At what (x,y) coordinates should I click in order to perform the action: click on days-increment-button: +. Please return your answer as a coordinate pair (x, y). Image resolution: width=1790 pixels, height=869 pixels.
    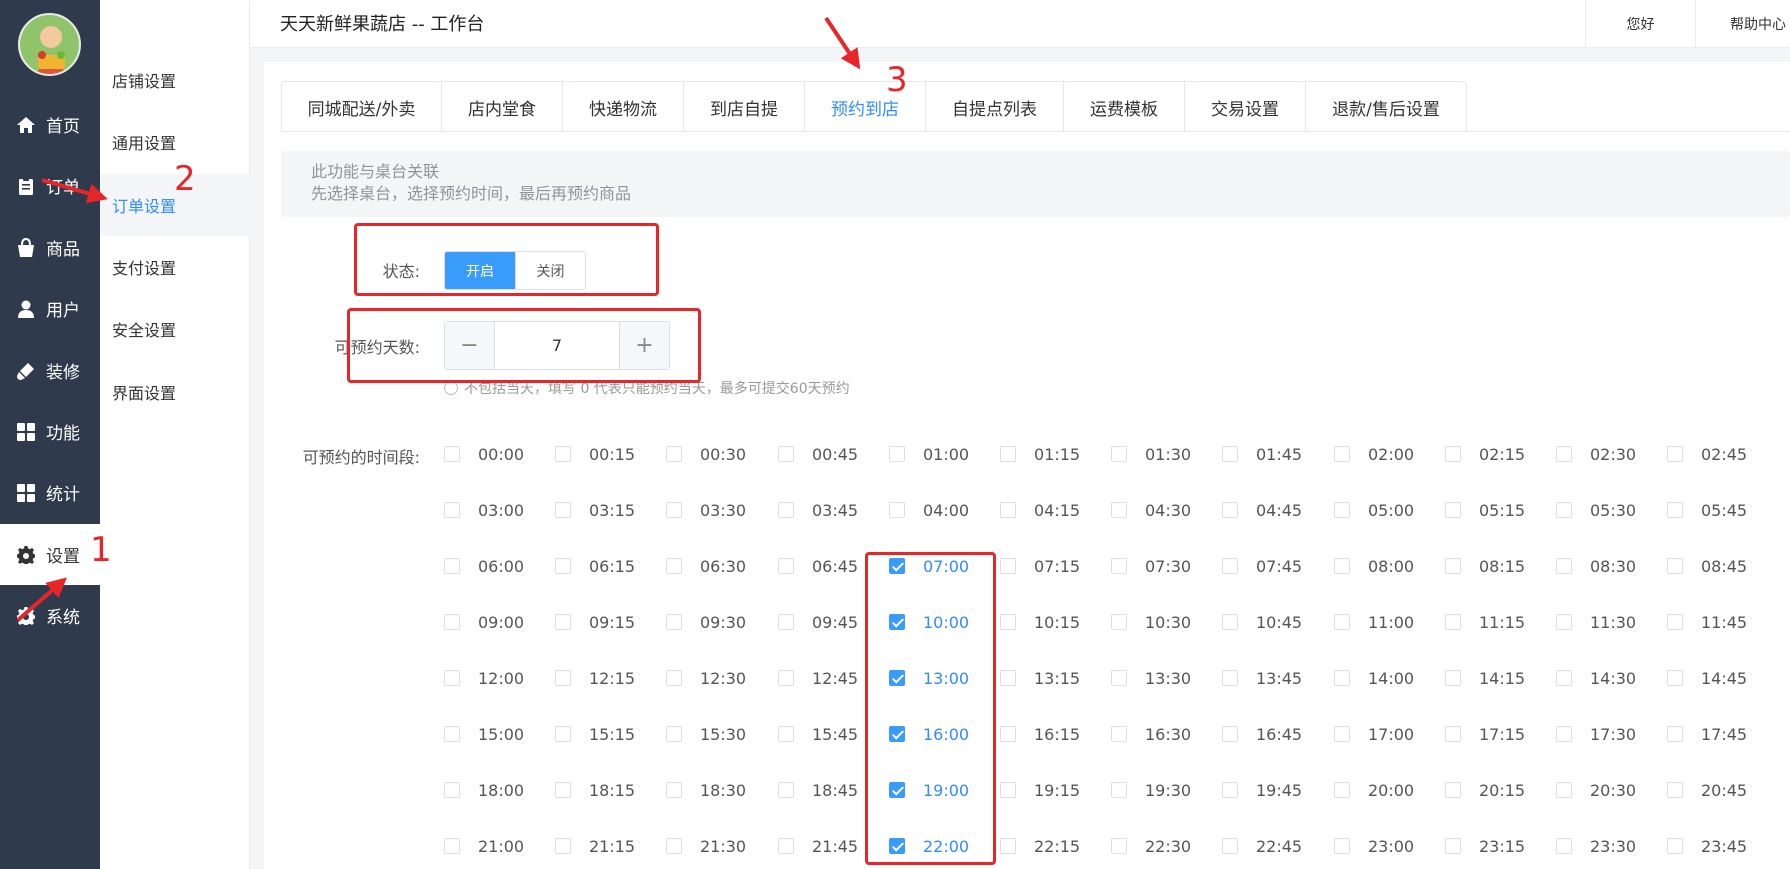
    Looking at the image, I should click on (644, 345).